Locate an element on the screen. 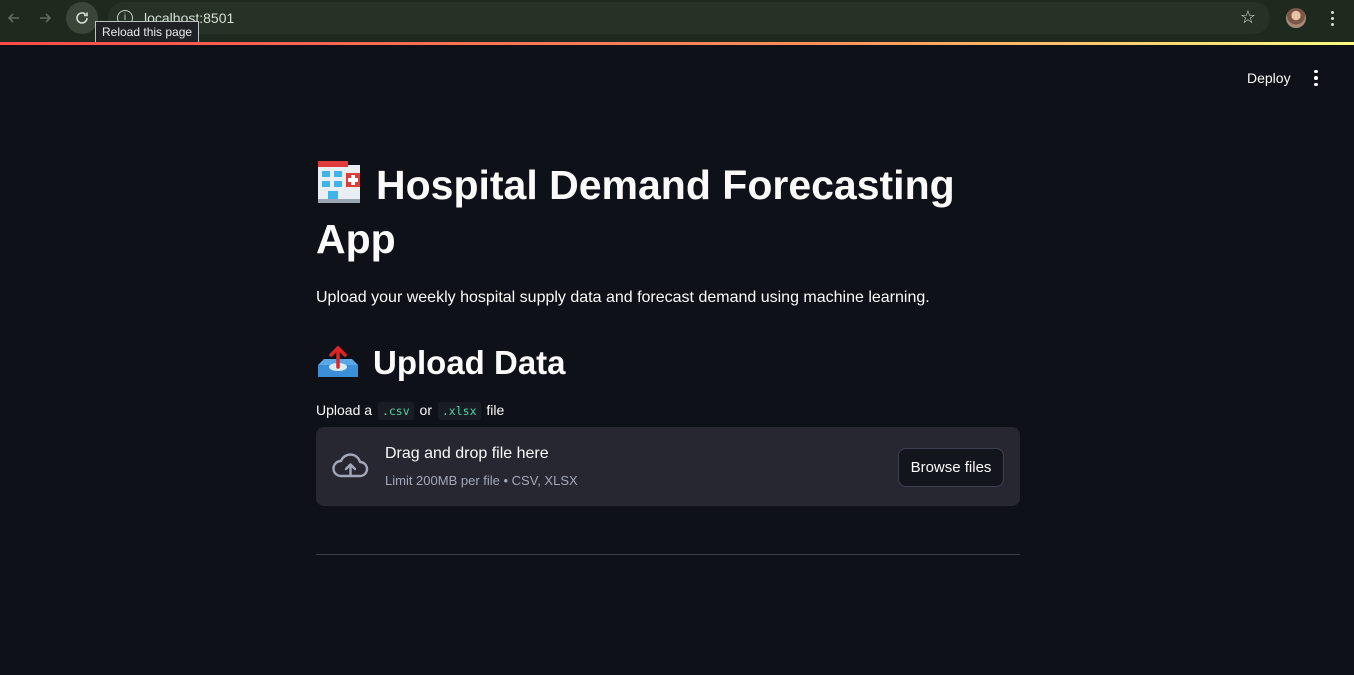 This screenshot has height=675, width=1354. forward-button is located at coordinates (45, 18).